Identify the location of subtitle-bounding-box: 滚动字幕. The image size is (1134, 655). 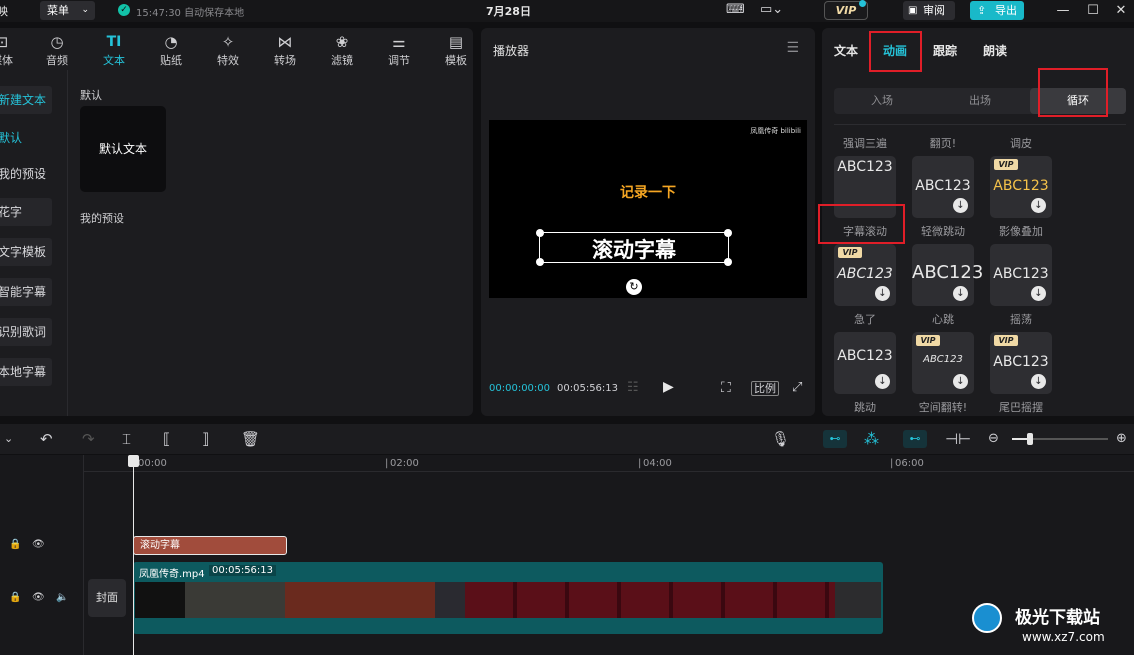
(634, 247).